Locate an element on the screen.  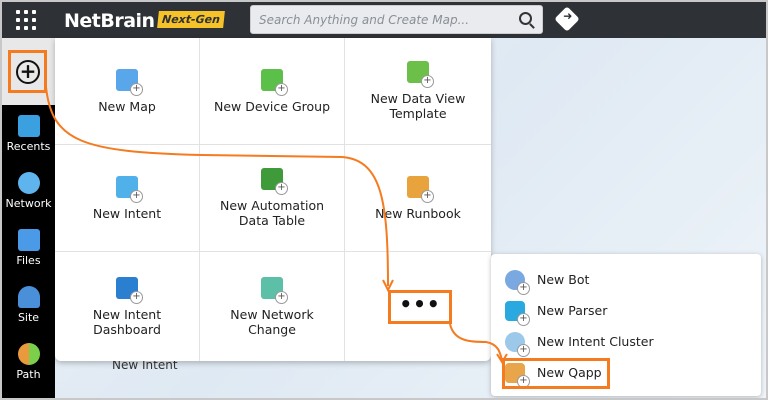
dashboard-icon is located at coordinates (129, 290).